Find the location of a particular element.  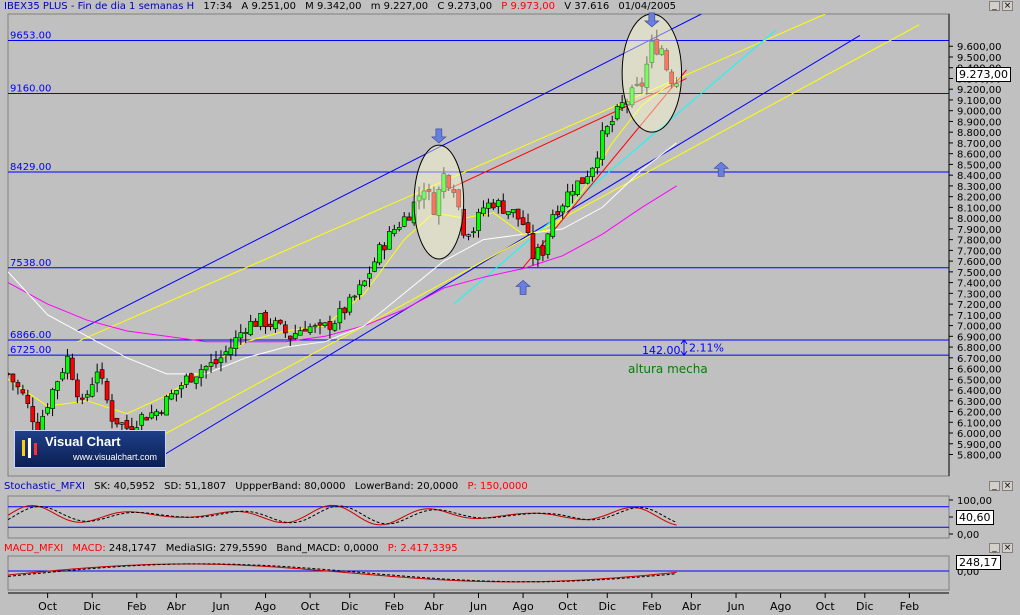

macd-last-value: 248,17 is located at coordinates (978, 562).